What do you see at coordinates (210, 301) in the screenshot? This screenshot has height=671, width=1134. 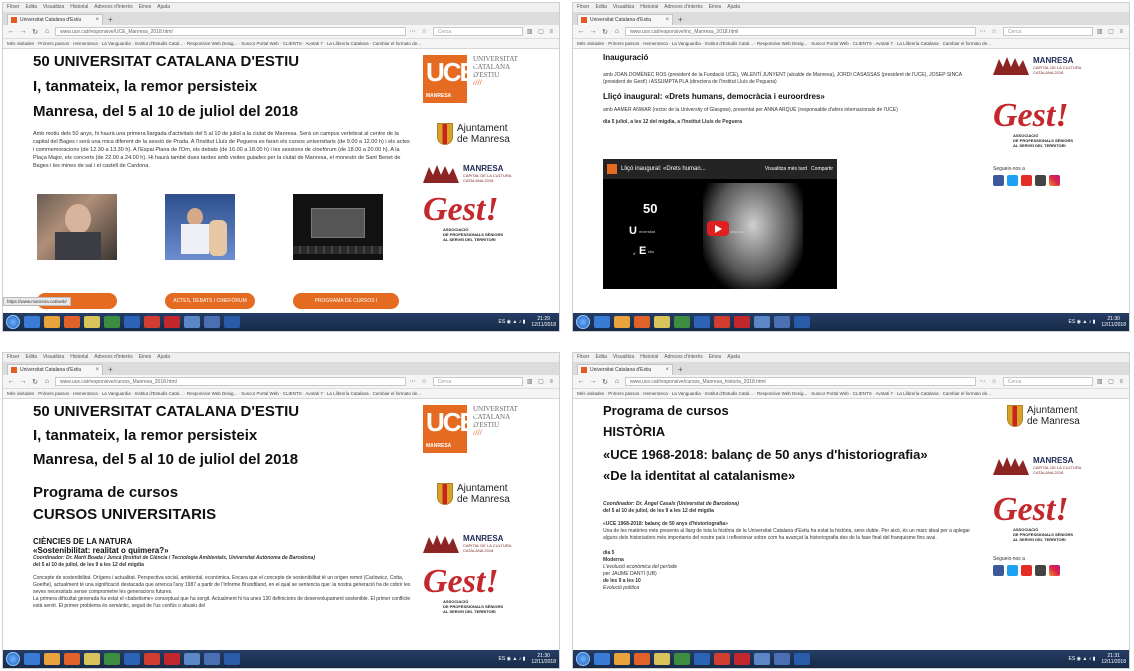 I see `actes-button: ACTES, DEBATS I CINEFÒRUM` at bounding box center [210, 301].